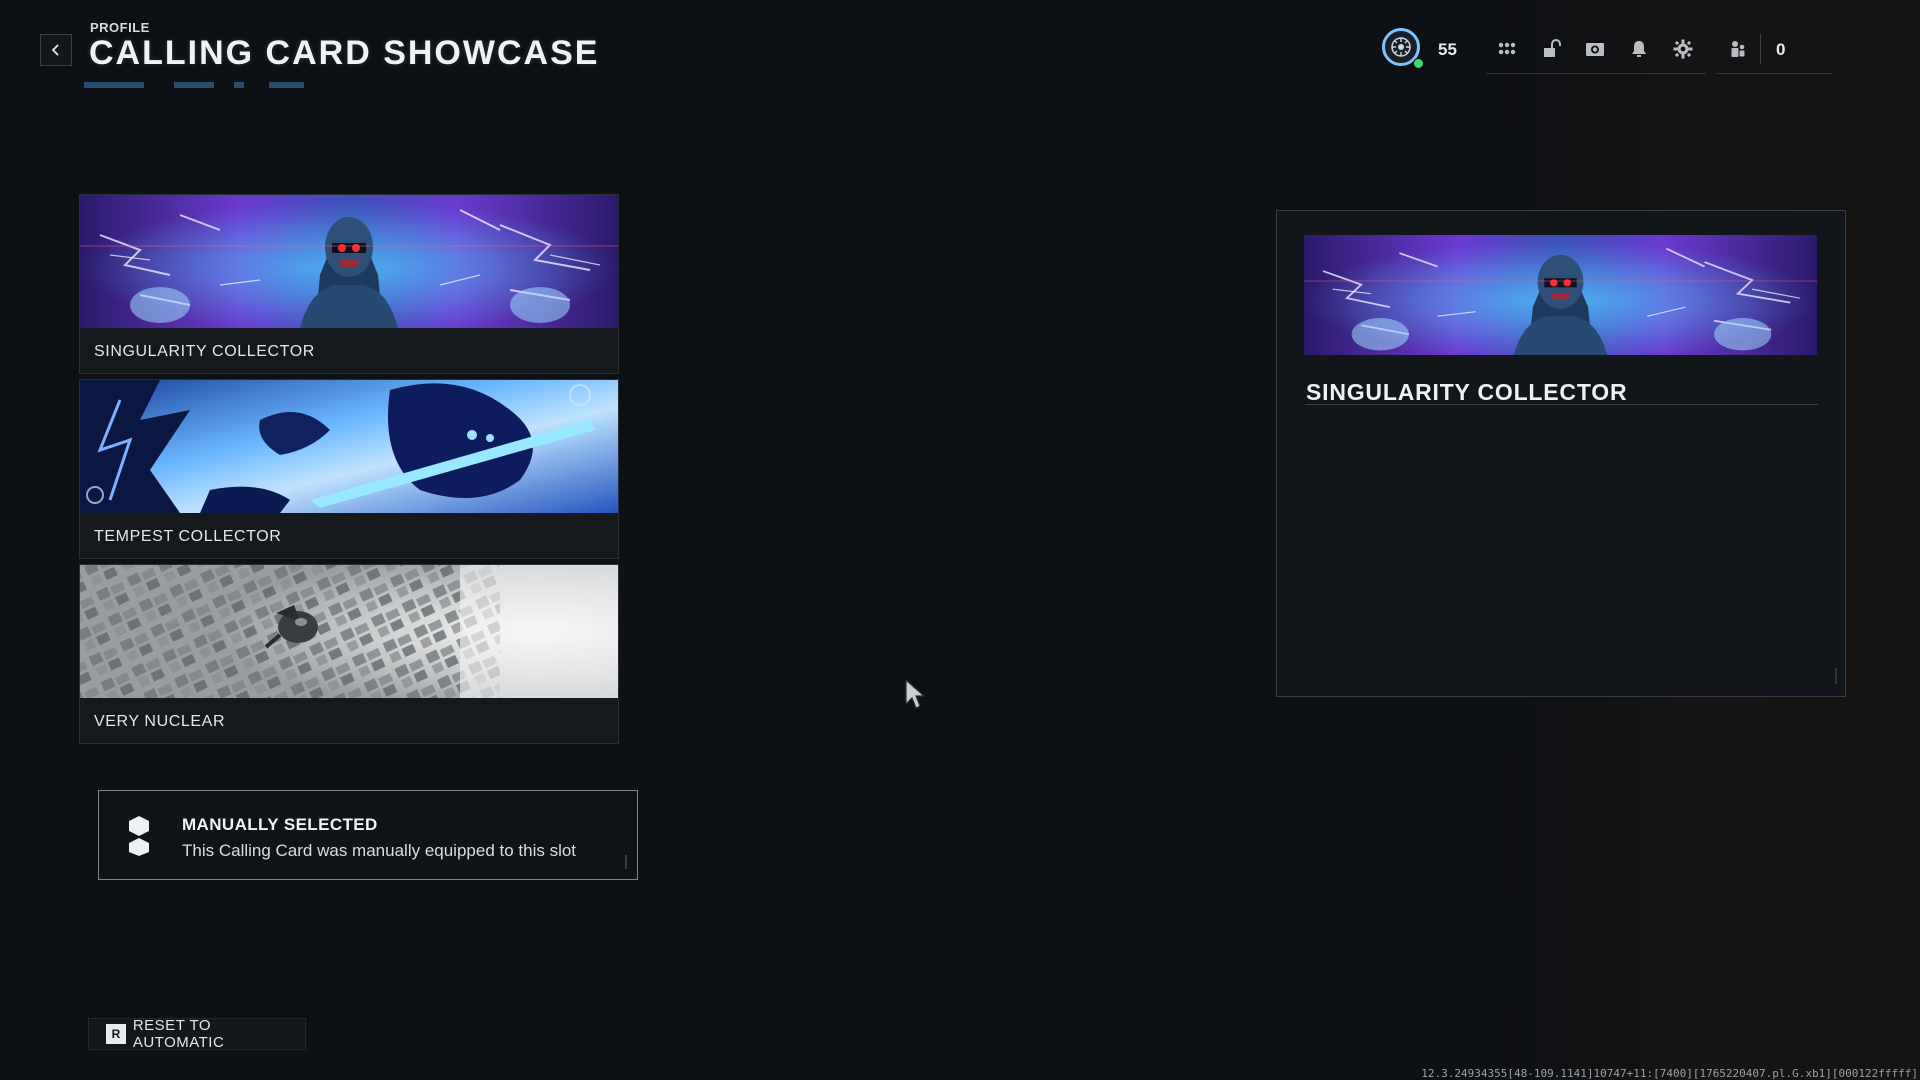  What do you see at coordinates (344, 53) in the screenshot?
I see `page-title: CALLING CARD SHOWCASE` at bounding box center [344, 53].